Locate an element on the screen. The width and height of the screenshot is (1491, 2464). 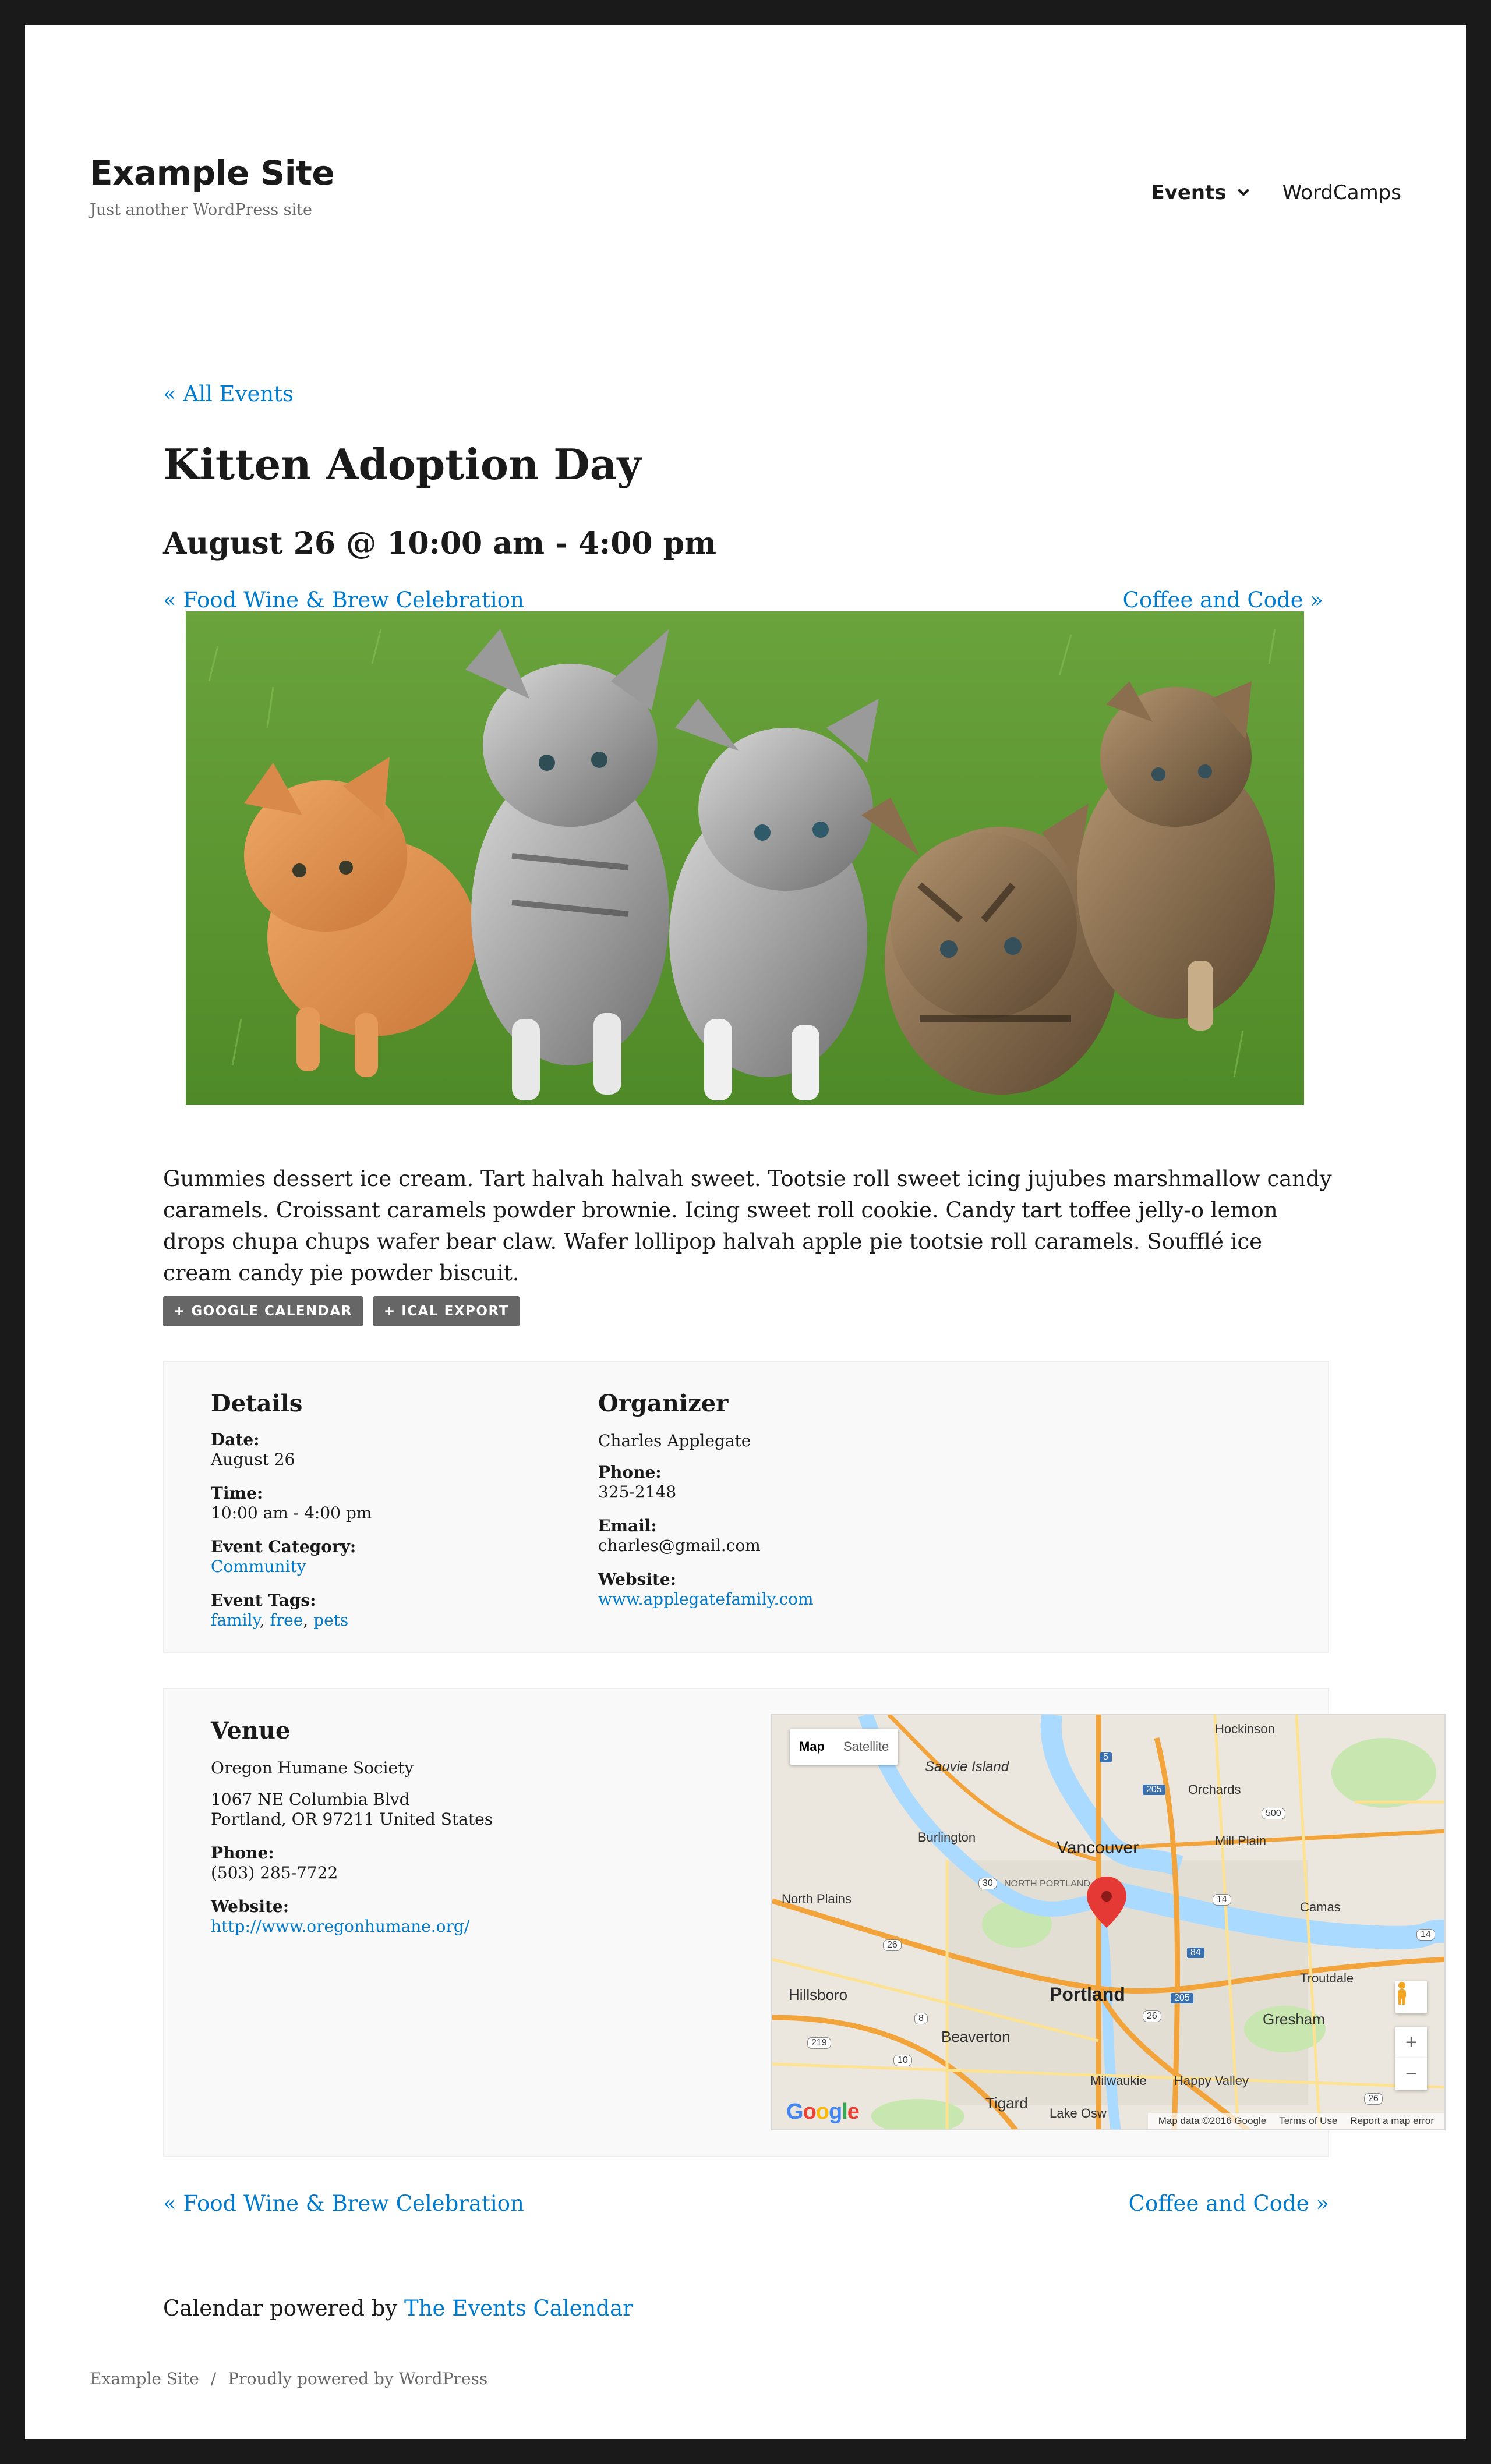
next-event-link-bottom: Coffee and Code » is located at coordinates (1229, 2203).